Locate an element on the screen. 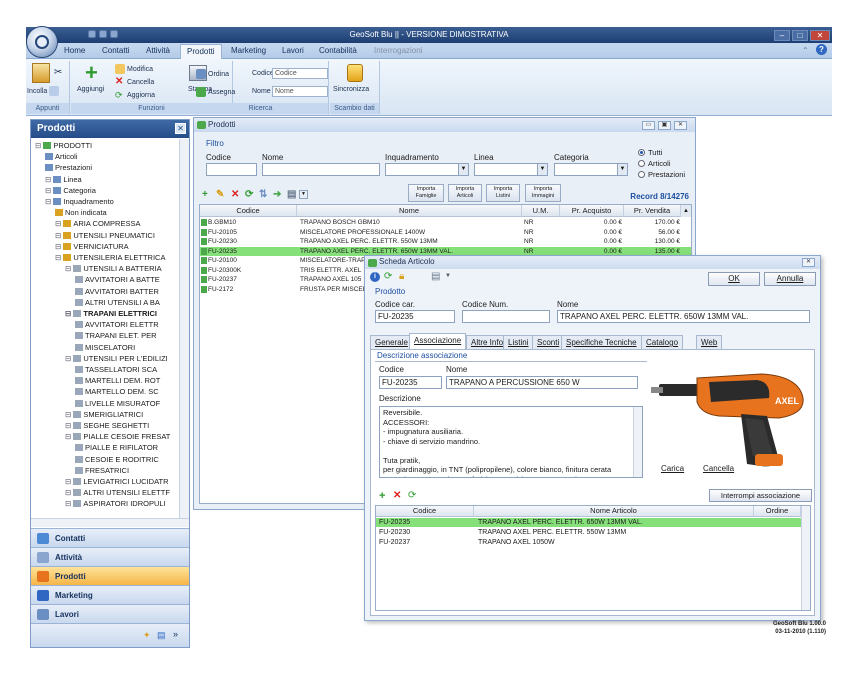 This screenshot has height=678, width=856. horizontal-scrollbar is located at coordinates (110, 522).